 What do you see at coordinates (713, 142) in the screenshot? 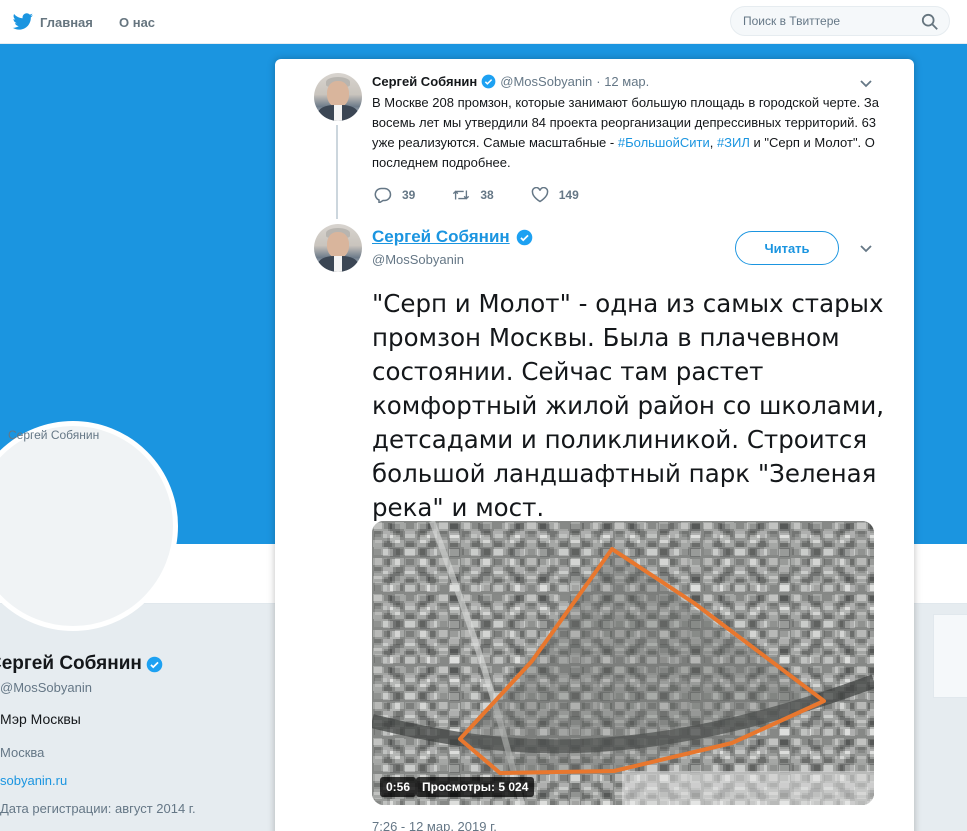
I see `hashtag-sep: ,` at bounding box center [713, 142].